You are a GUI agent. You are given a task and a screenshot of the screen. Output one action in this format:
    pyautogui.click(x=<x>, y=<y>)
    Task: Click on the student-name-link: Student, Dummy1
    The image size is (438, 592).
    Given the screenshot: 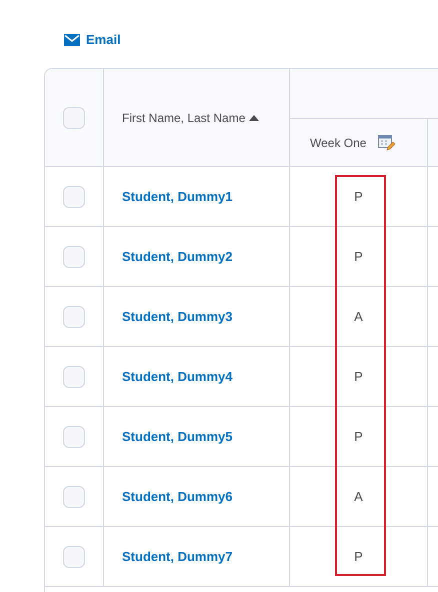 What is the action you would take?
    pyautogui.click(x=177, y=196)
    